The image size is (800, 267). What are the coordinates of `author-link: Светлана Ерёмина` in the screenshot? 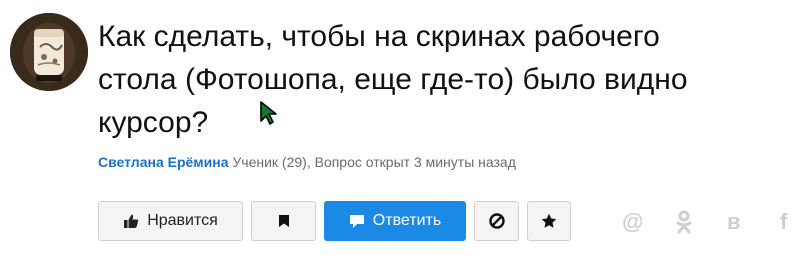 It's located at (163, 162).